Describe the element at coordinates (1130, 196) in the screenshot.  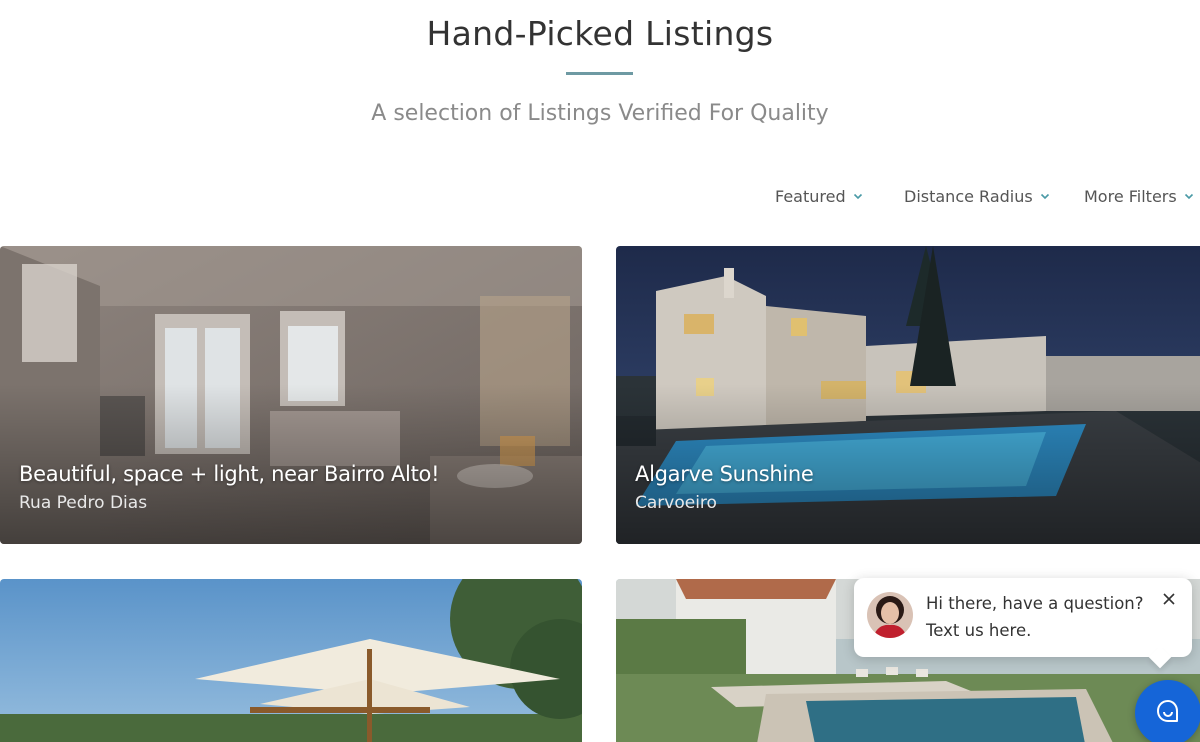
I see `more-filters-label: More Filters` at that location.